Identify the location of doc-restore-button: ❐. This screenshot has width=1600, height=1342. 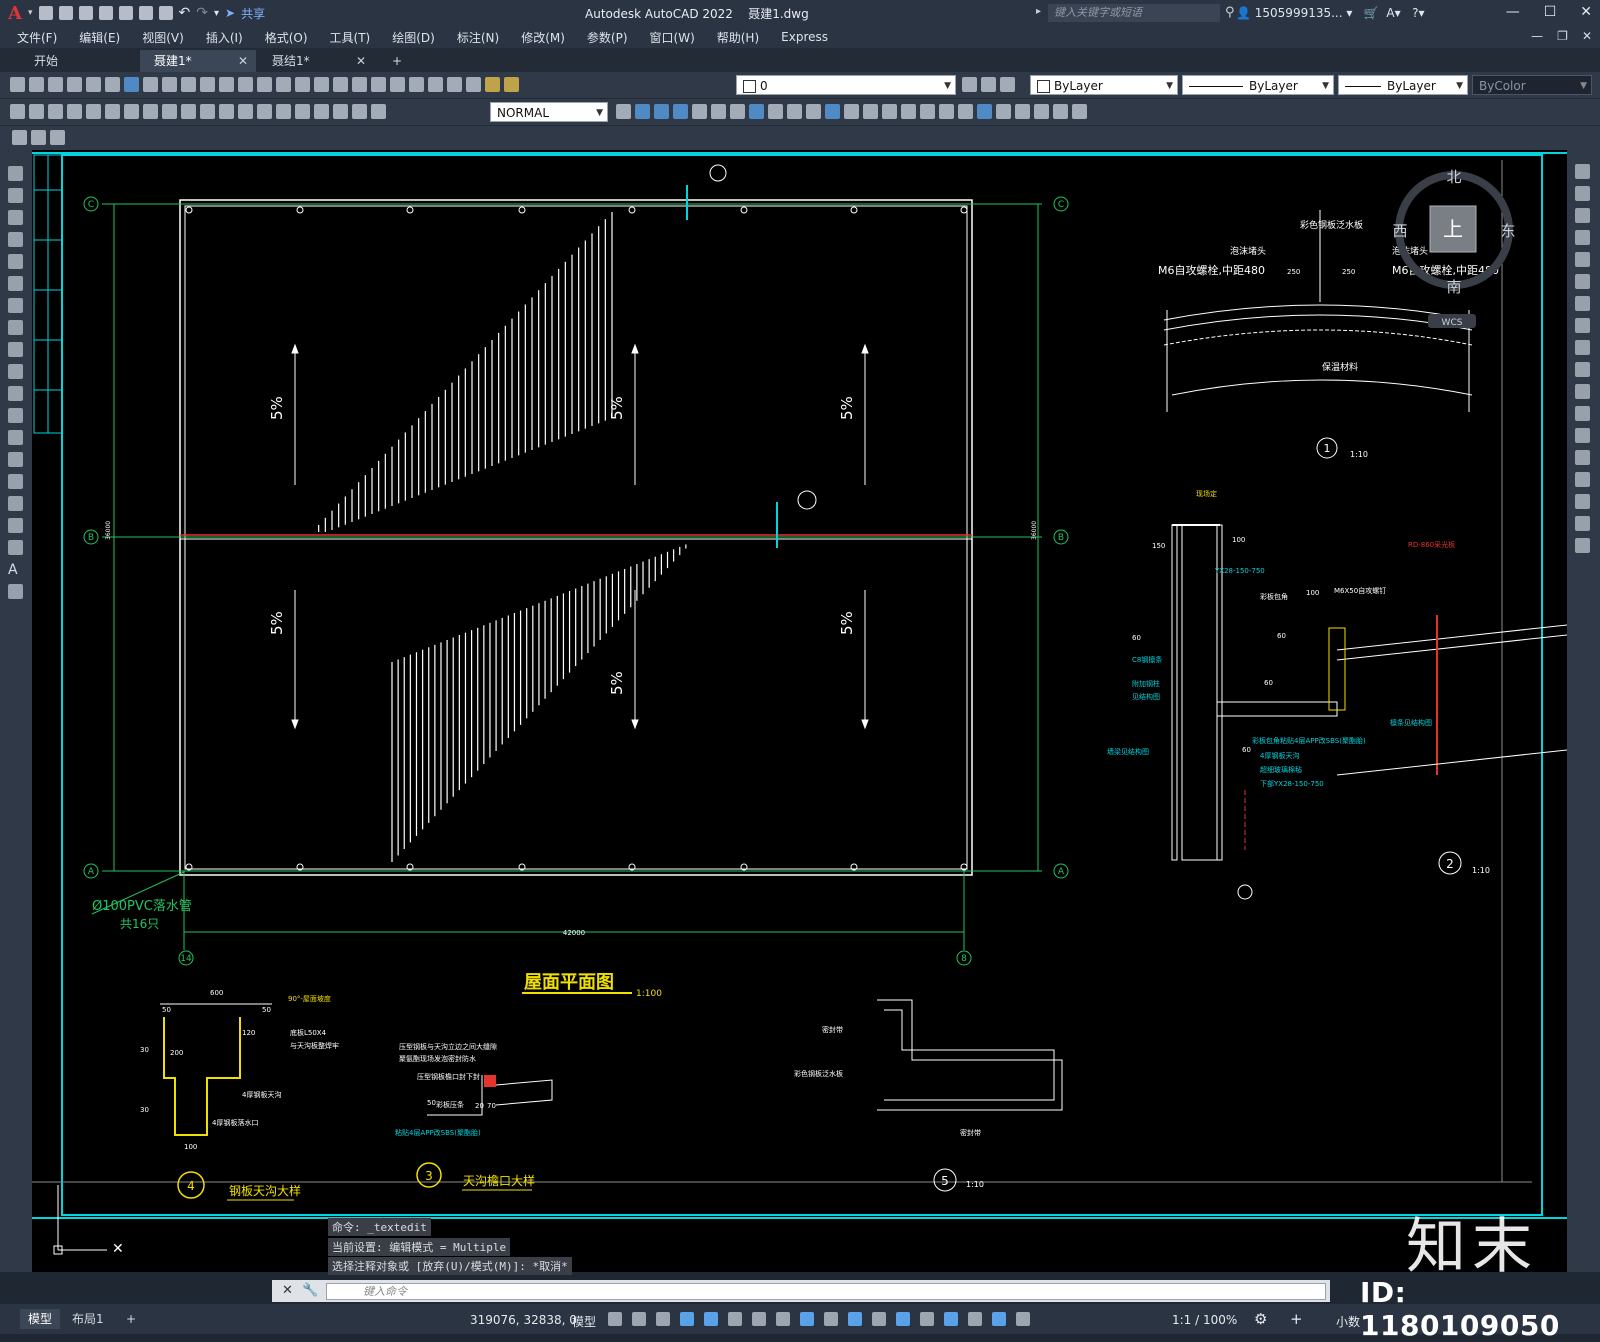
(1562, 36).